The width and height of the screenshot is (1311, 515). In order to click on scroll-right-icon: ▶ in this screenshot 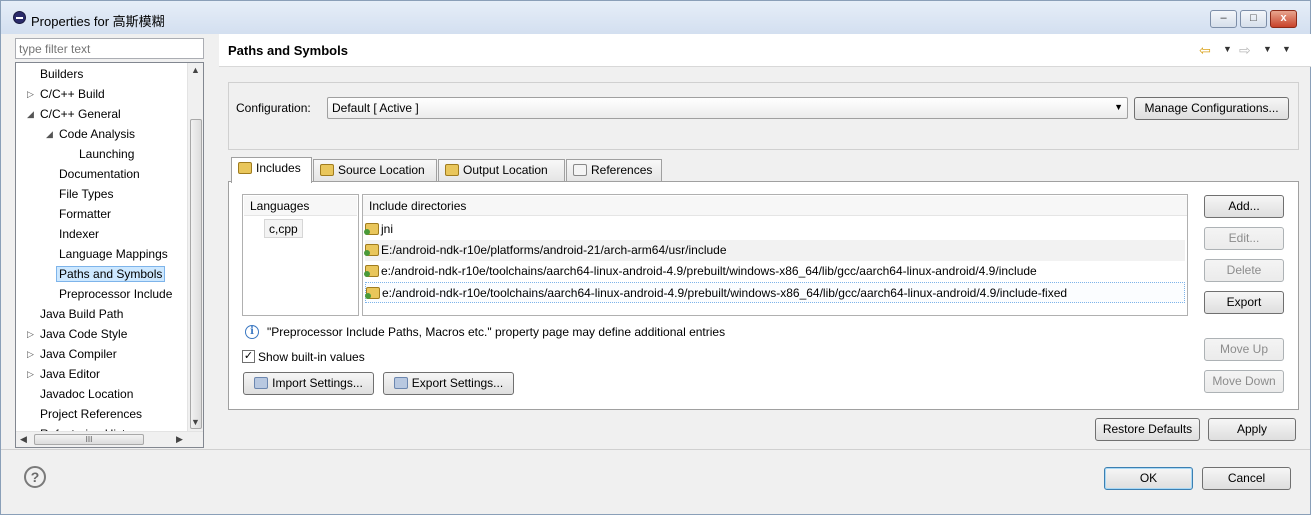, I will do `click(179, 439)`.